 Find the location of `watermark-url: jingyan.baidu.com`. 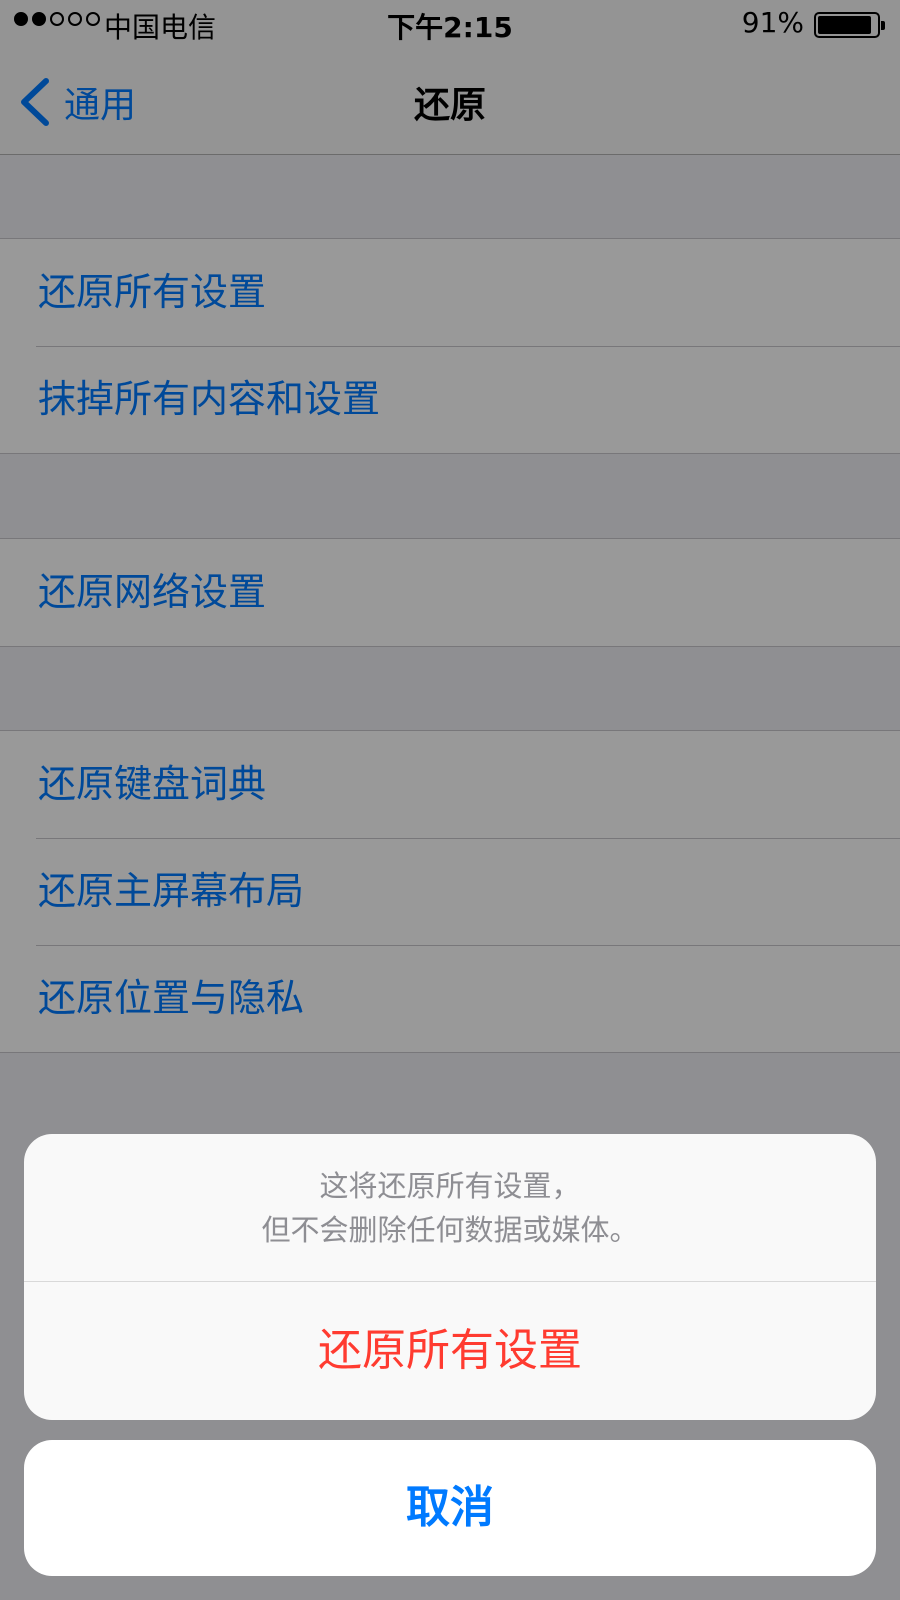

watermark-url: jingyan.baidu.com is located at coordinates (792, 1566).